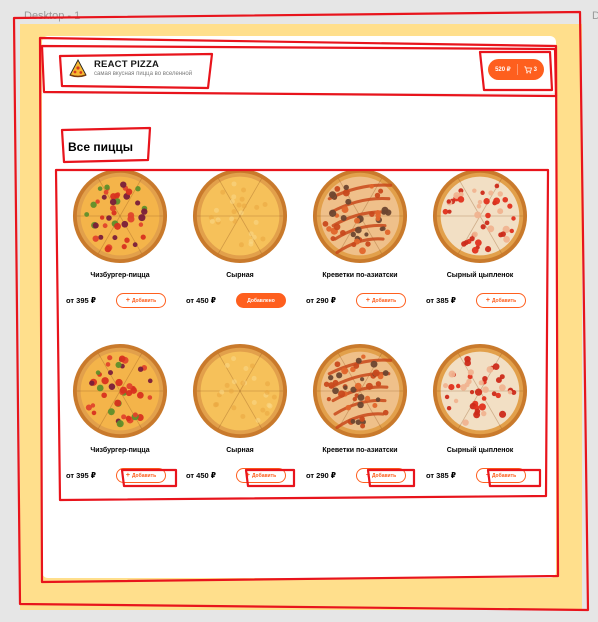 Image resolution: width=598 pixels, height=622 pixels. Describe the element at coordinates (78, 68) in the screenshot. I see `pizza-logo-icon` at that location.